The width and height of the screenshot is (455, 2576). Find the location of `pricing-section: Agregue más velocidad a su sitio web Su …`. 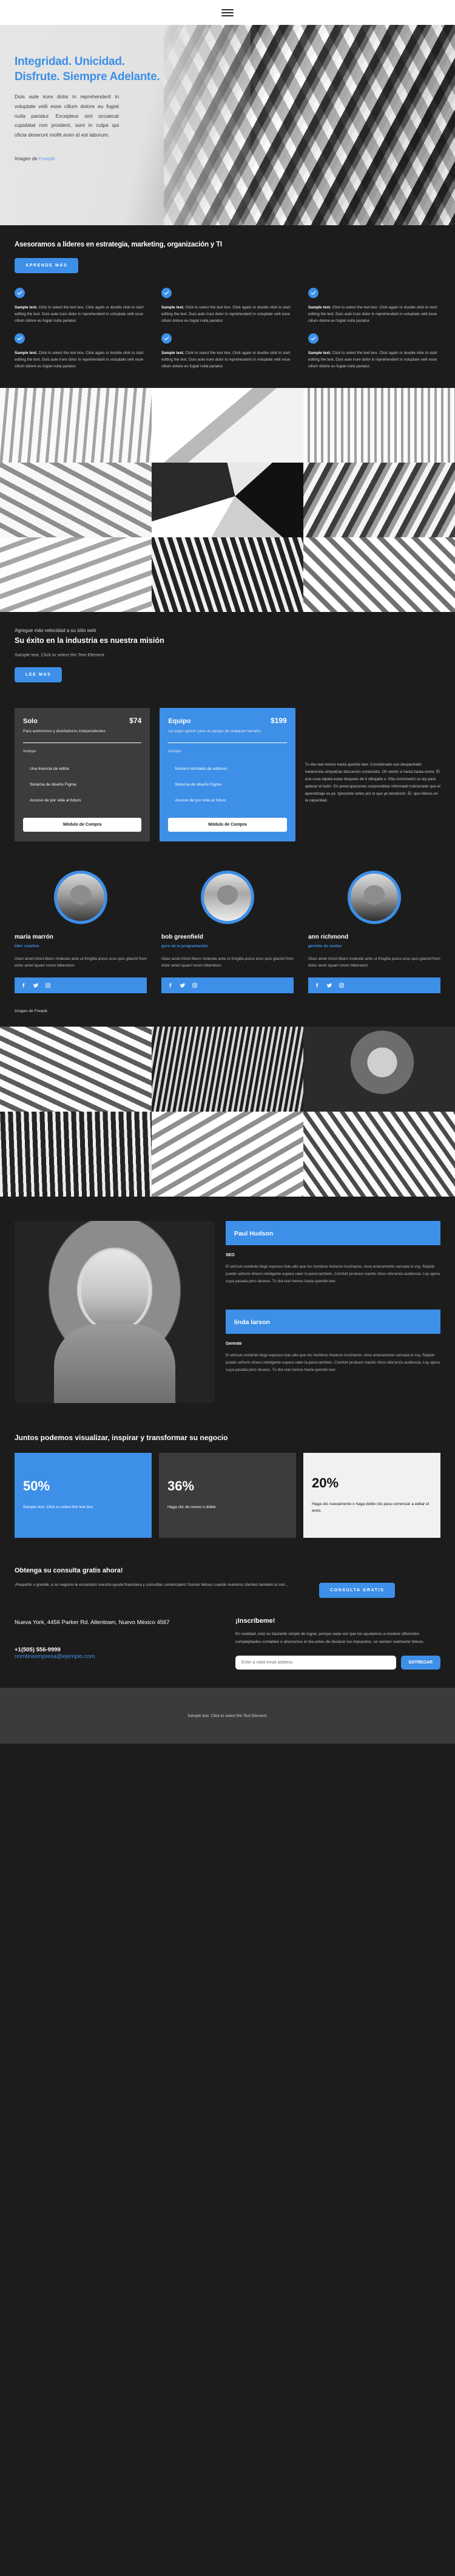

pricing-section: Agregue más velocidad a su sitio web Su … is located at coordinates (227, 737).